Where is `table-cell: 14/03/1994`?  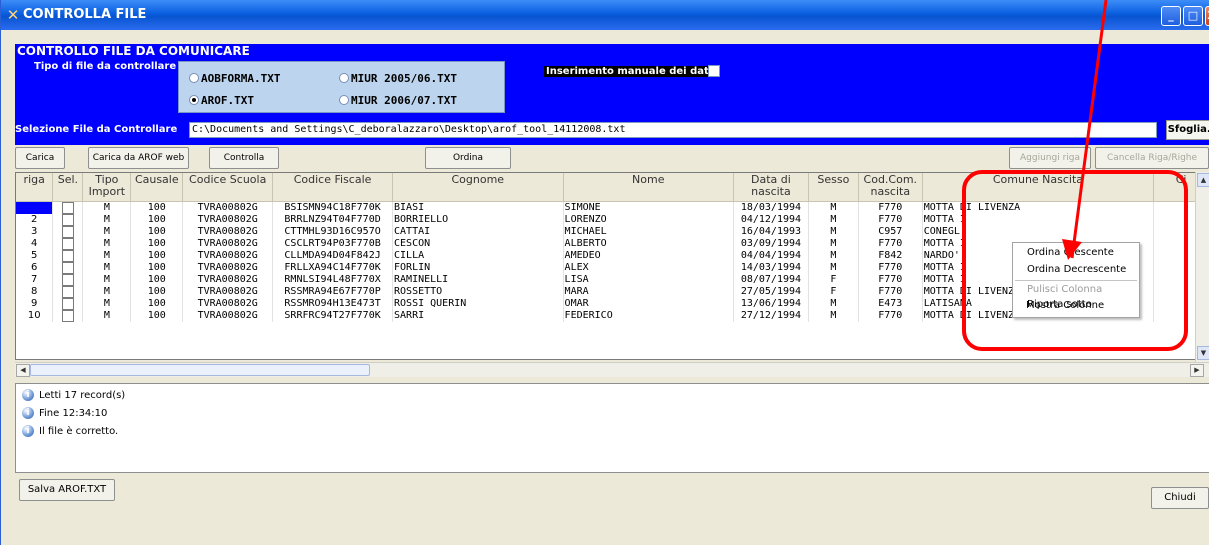 table-cell: 14/03/1994 is located at coordinates (771, 267).